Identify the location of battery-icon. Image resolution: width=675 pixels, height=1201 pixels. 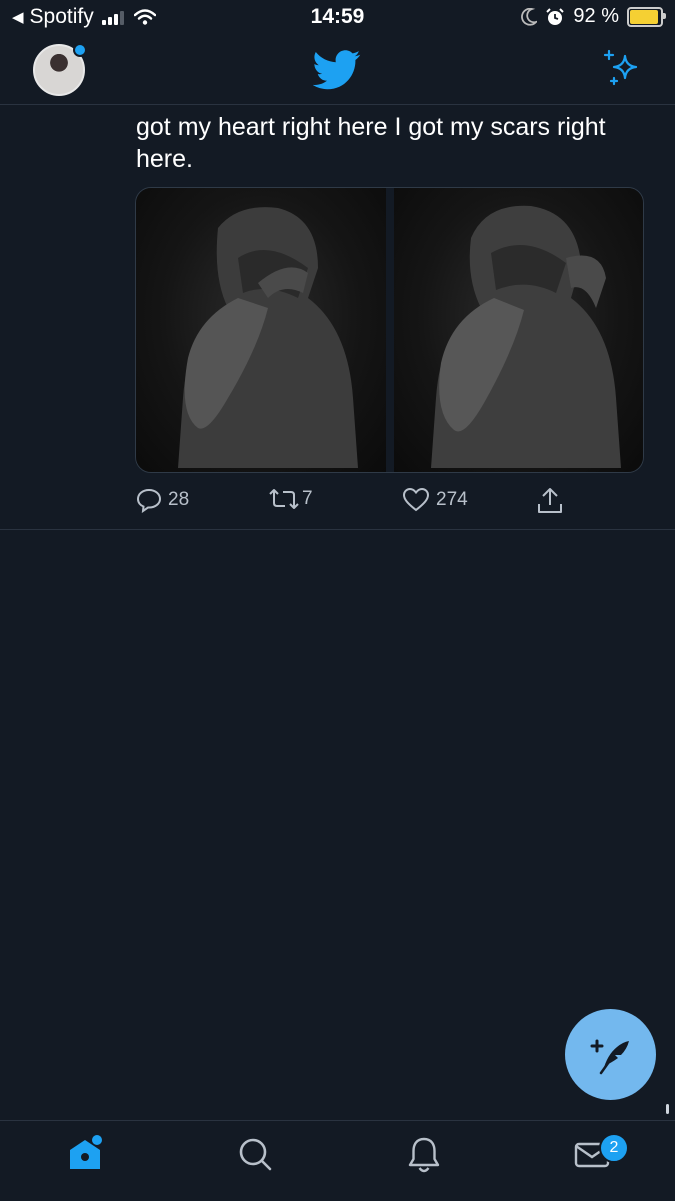
(646, 16).